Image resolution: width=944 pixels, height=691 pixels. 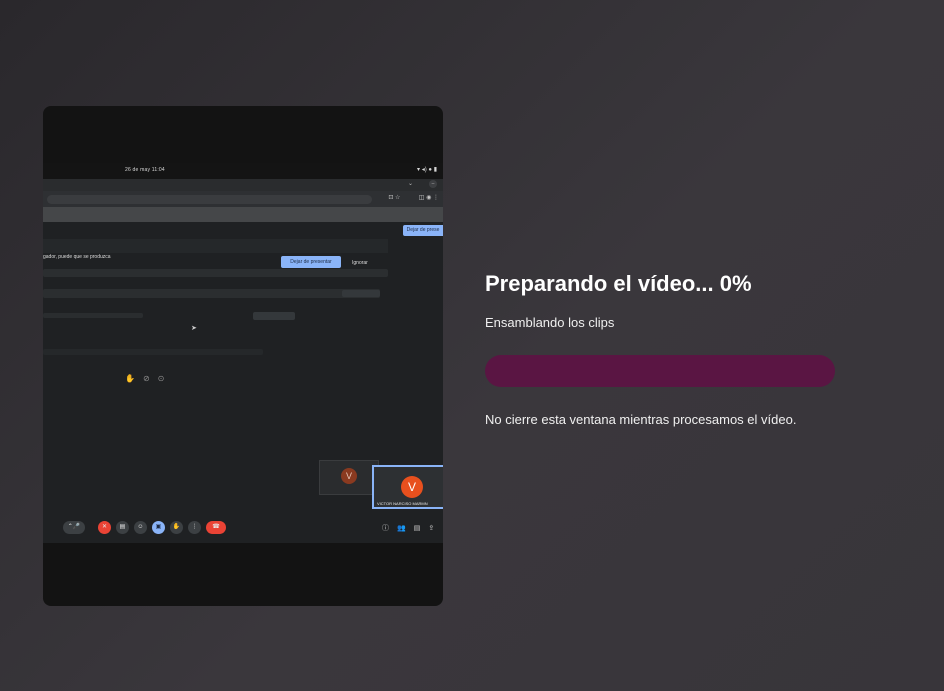 What do you see at coordinates (176, 527) in the screenshot?
I see `raise-hand-icon: ✋` at bounding box center [176, 527].